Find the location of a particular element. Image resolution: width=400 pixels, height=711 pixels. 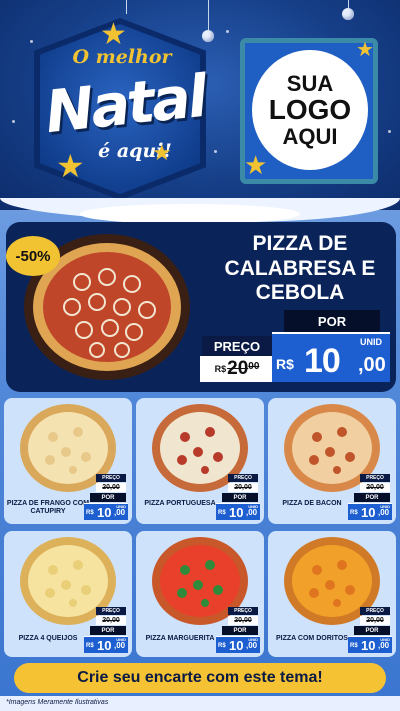

old-price: R$ 20 00 is located at coordinates (237, 369).